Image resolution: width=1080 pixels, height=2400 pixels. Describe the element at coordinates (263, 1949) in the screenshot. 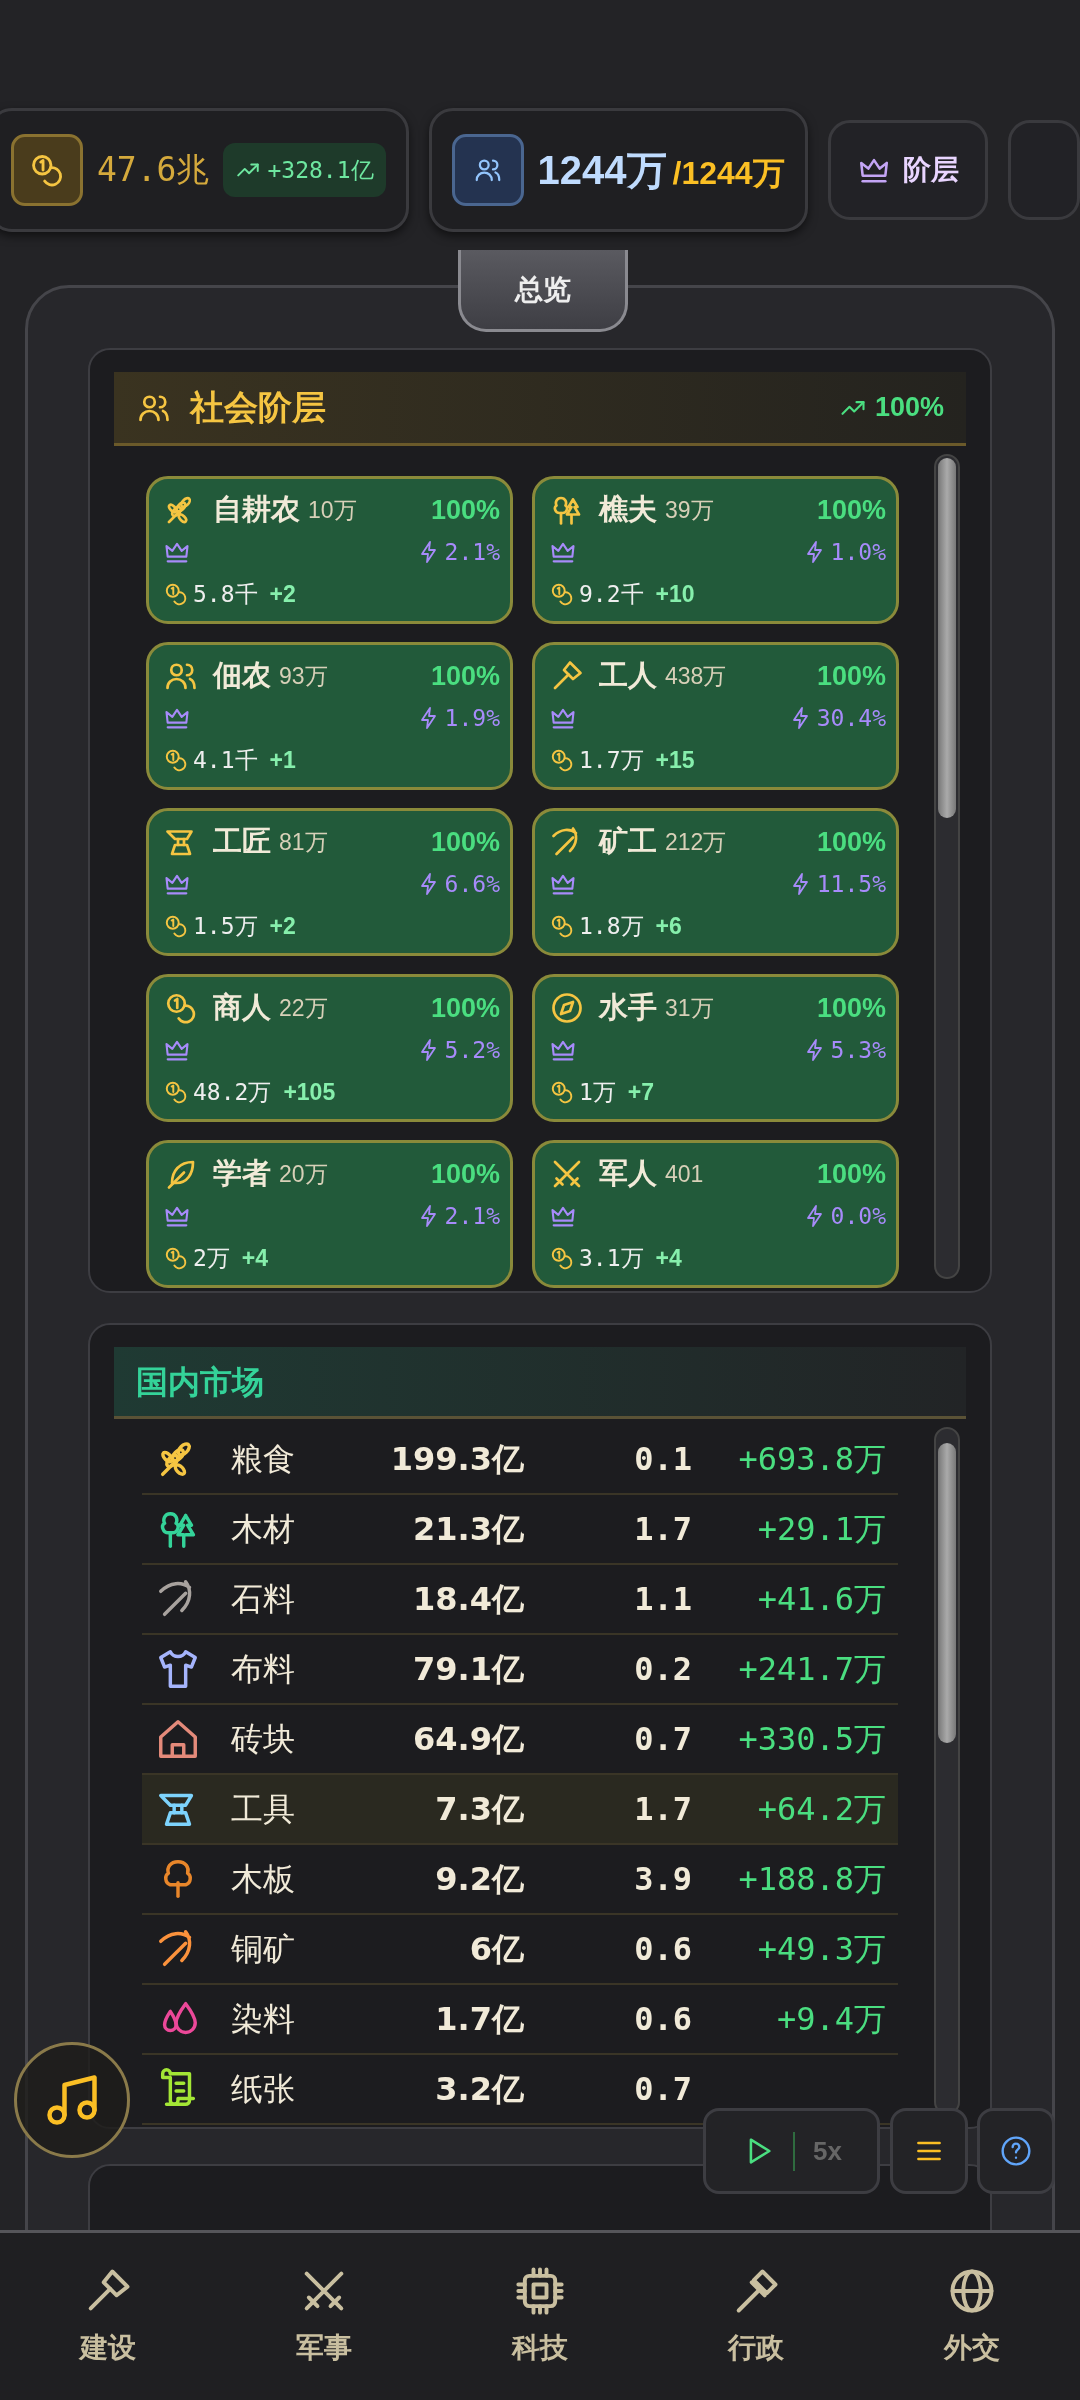

I see `goods-name: 铜矿` at that location.